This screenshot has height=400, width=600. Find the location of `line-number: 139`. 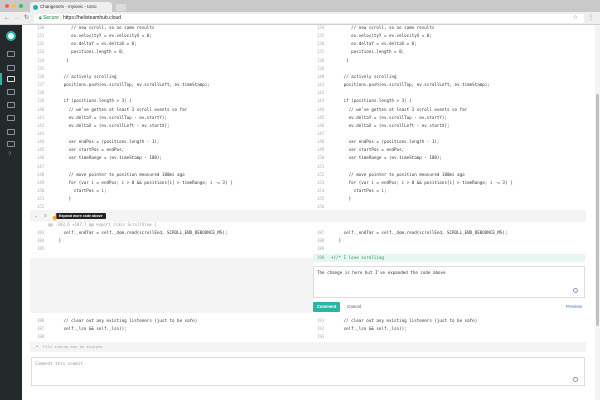

line-number: 139 is located at coordinates (321, 68).